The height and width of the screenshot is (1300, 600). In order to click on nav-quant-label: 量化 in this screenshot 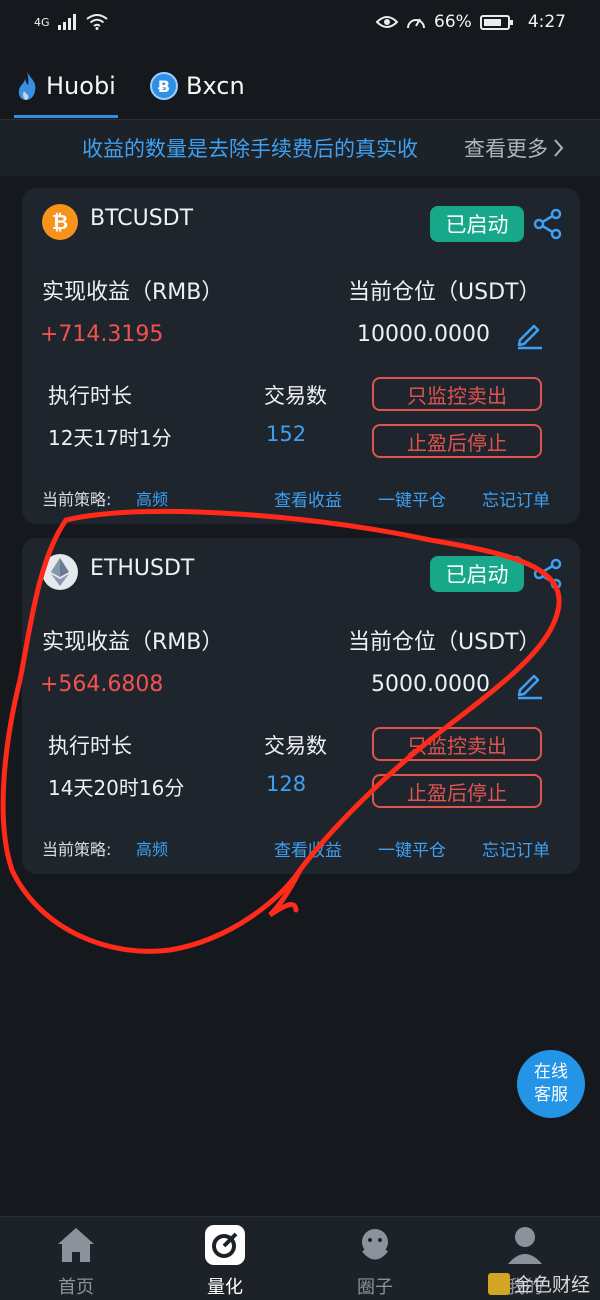, I will do `click(225, 1287)`.